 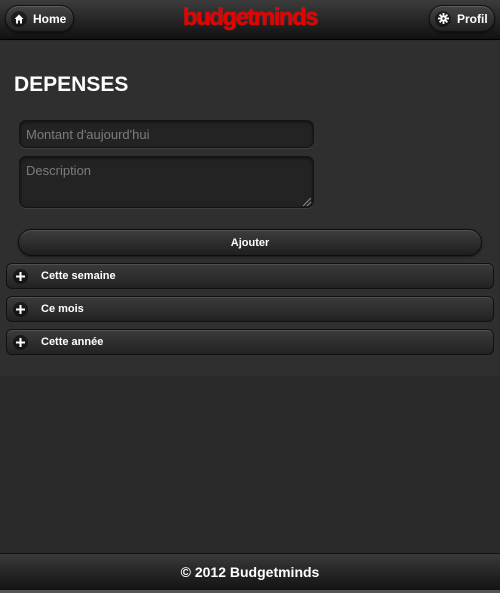 What do you see at coordinates (78, 276) in the screenshot?
I see `section-label: Cette semaine` at bounding box center [78, 276].